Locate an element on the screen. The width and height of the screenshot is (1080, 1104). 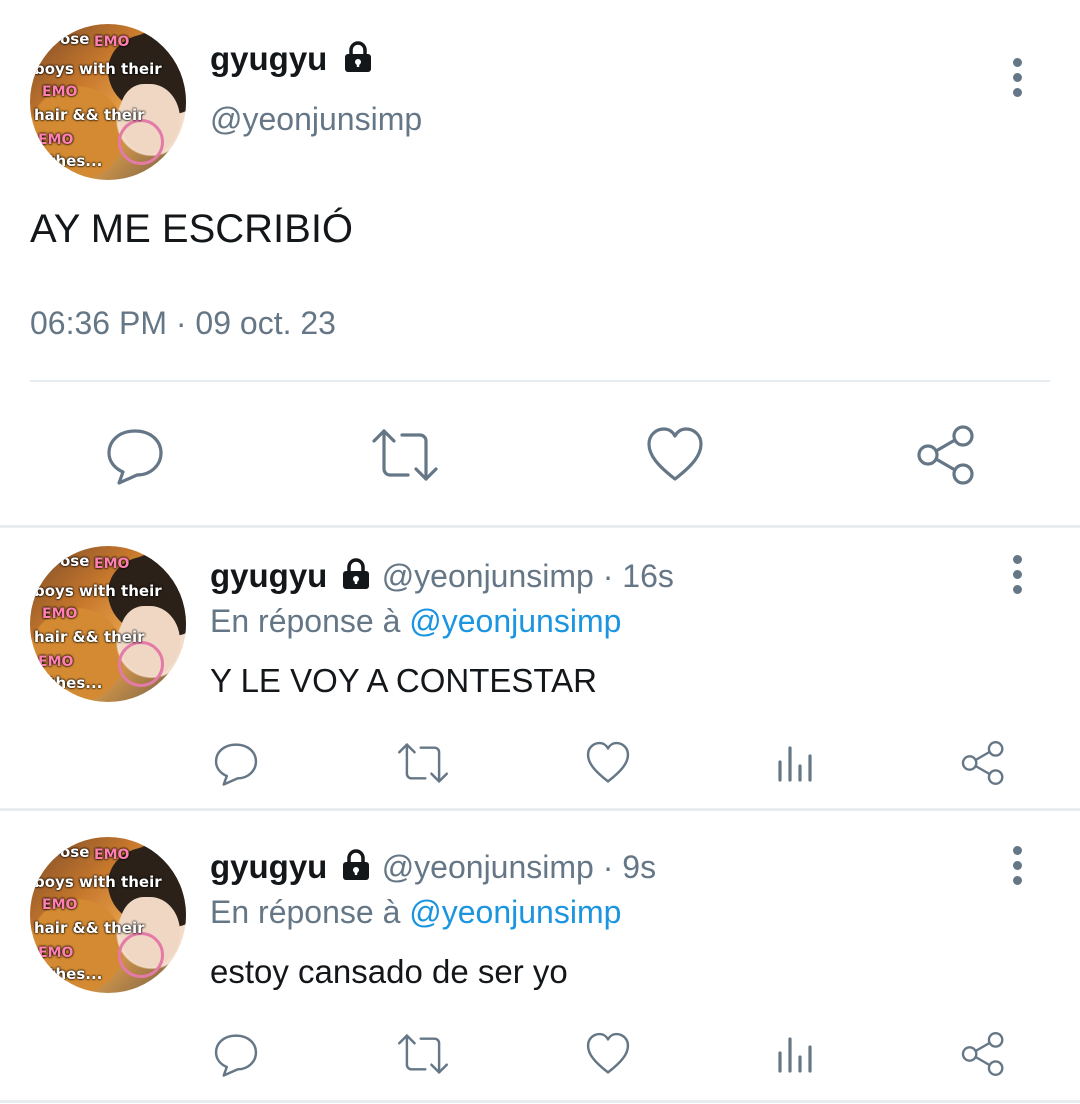
tweet-time: 06:36 PM is located at coordinates (98, 323).